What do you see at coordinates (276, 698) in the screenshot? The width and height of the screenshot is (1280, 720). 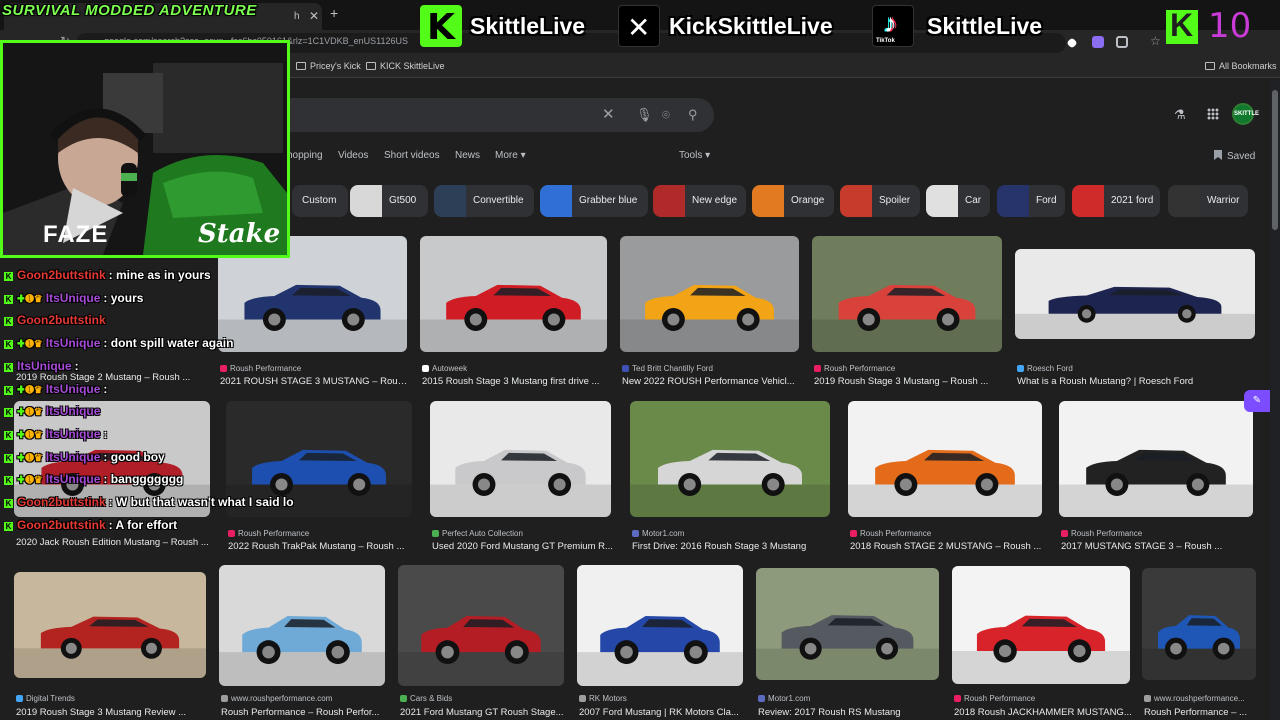 I see `result-source: www.roushperformance.com` at bounding box center [276, 698].